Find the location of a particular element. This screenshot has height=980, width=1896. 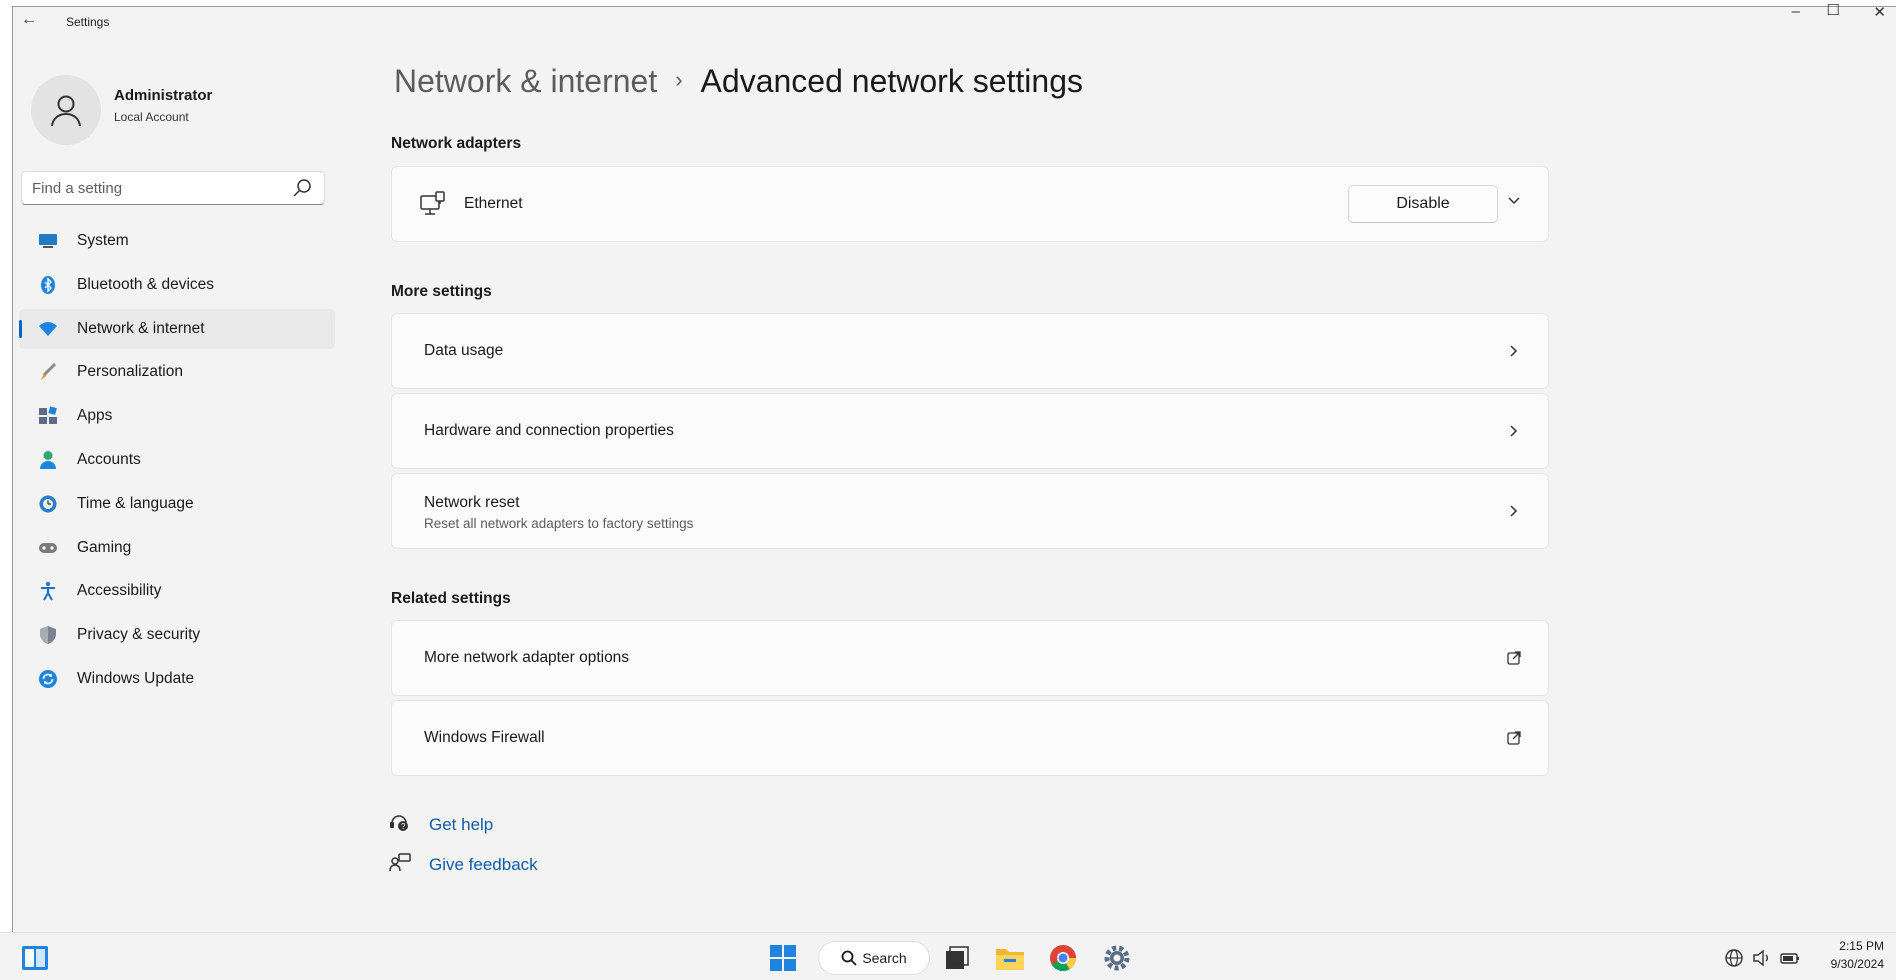

section-network-adapters: Network adapters is located at coordinates (456, 143).